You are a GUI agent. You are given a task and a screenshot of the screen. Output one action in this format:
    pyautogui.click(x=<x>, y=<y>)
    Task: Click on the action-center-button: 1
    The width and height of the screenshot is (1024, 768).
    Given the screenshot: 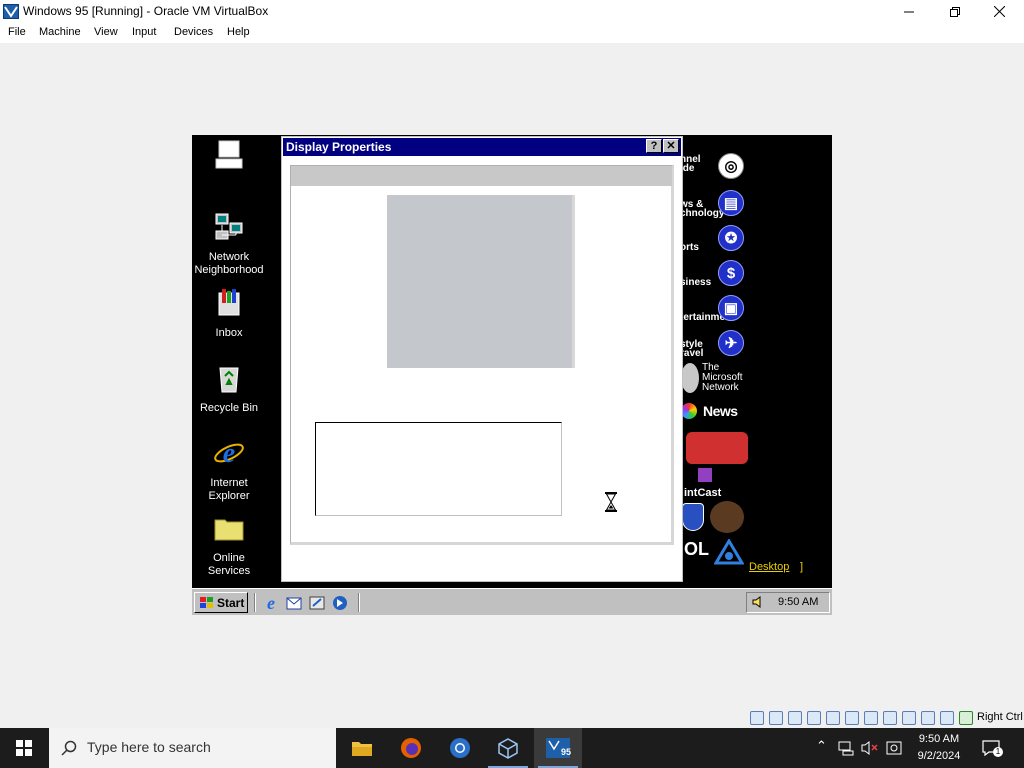 What is the action you would take?
    pyautogui.click(x=992, y=748)
    